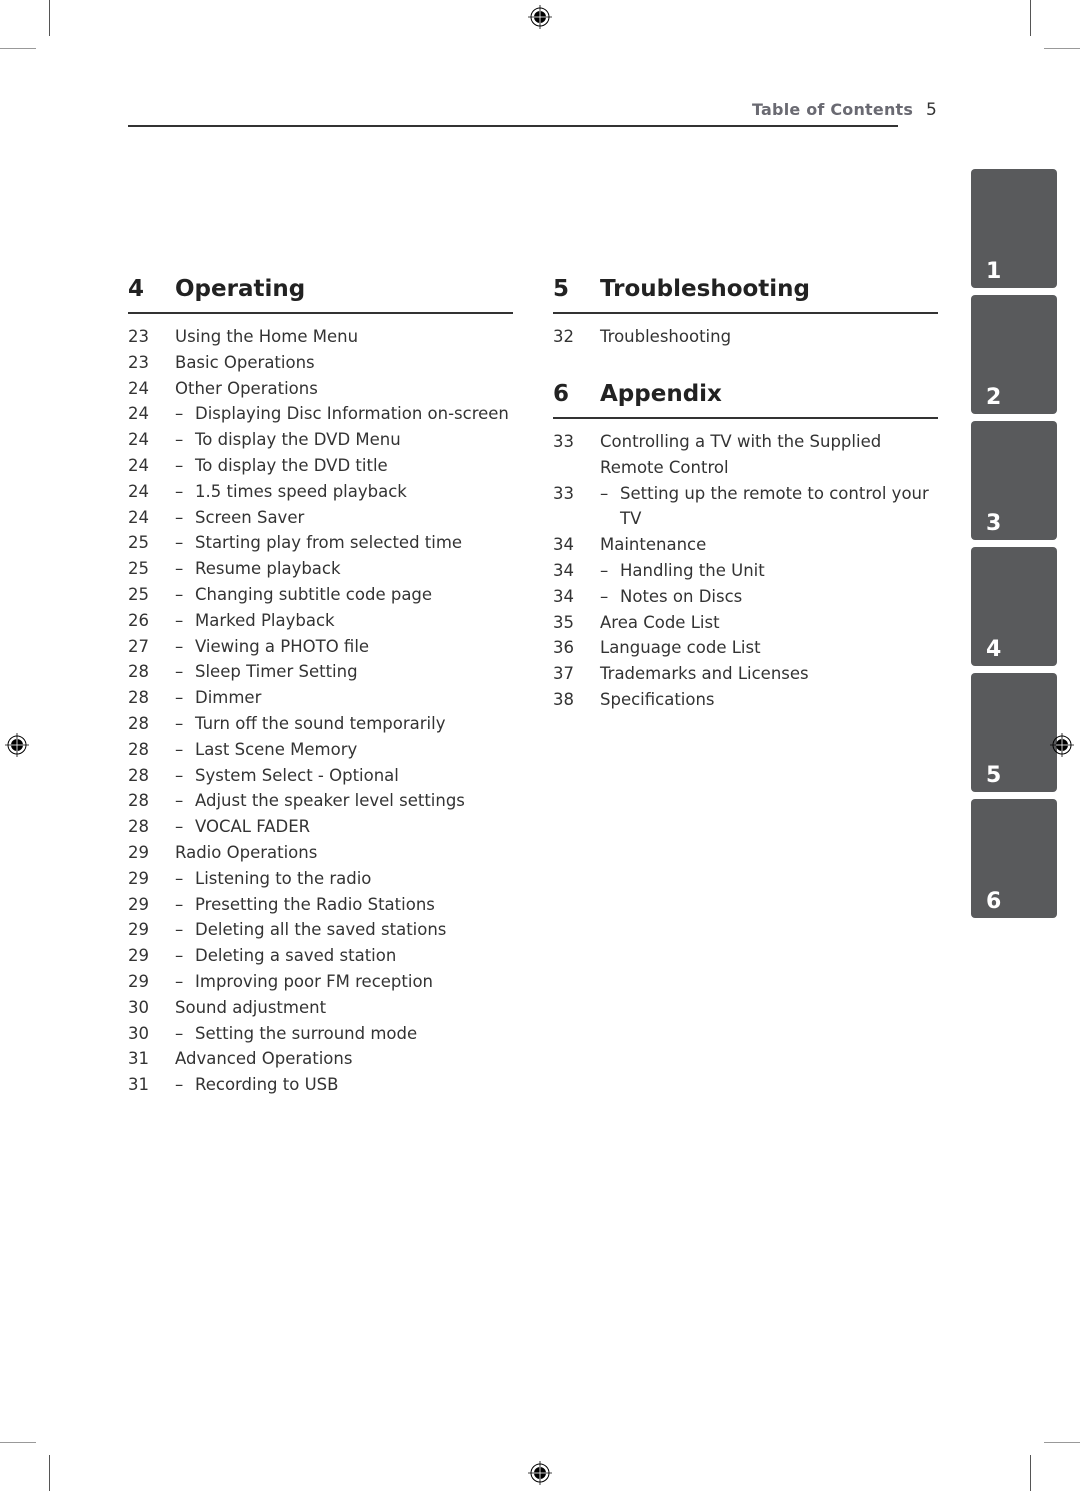 The image size is (1080, 1491). Describe the element at coordinates (745, 648) in the screenshot. I see `toc-entry: 36 Language code List` at that location.